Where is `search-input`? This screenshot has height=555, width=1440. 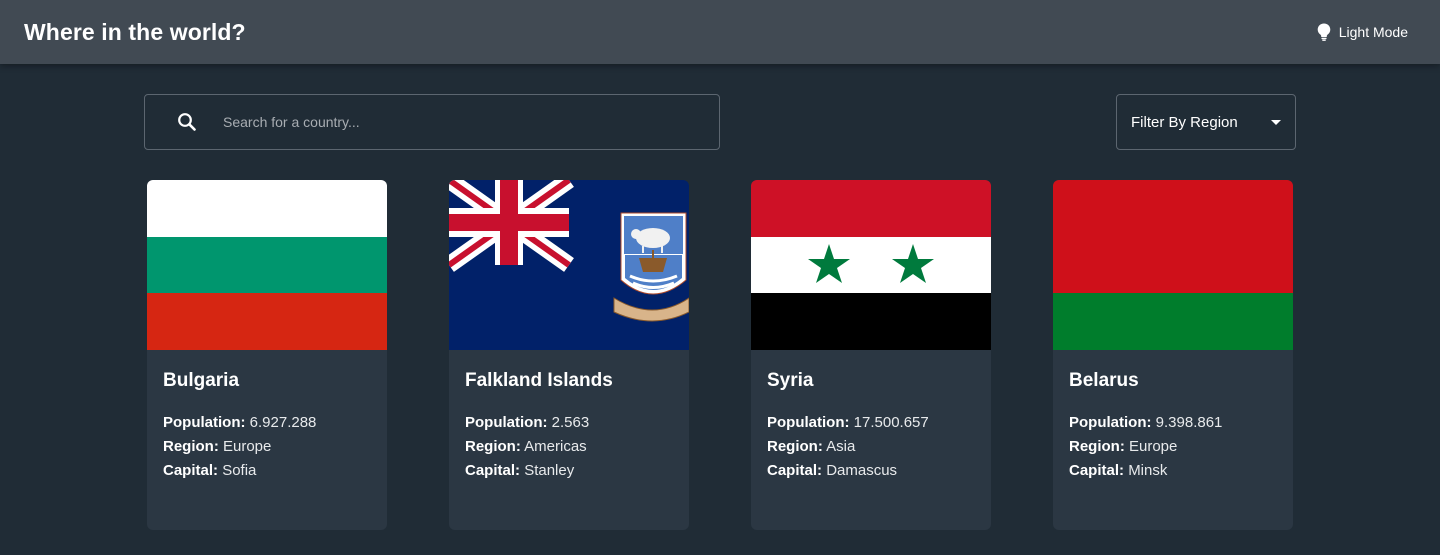
search-input is located at coordinates (470, 122).